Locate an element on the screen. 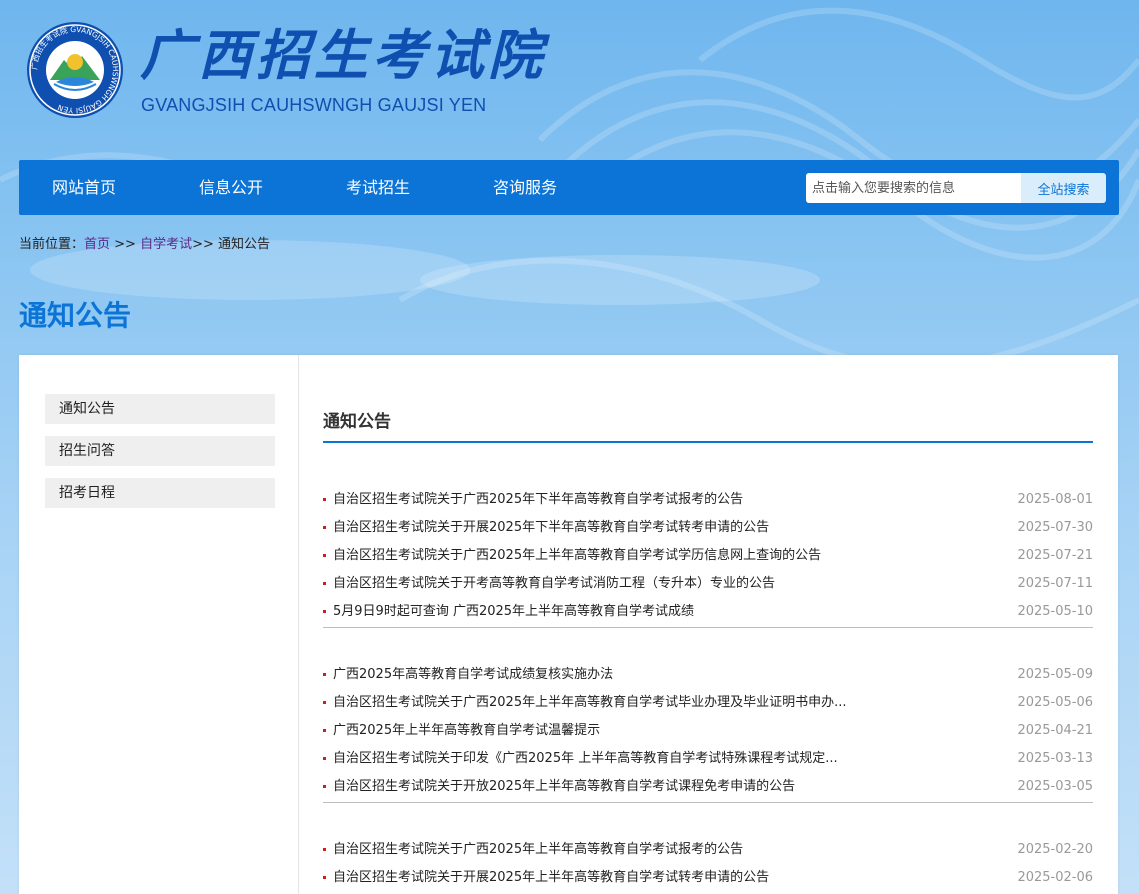  breadcrumb-home-link: 首页 is located at coordinates (97, 244).